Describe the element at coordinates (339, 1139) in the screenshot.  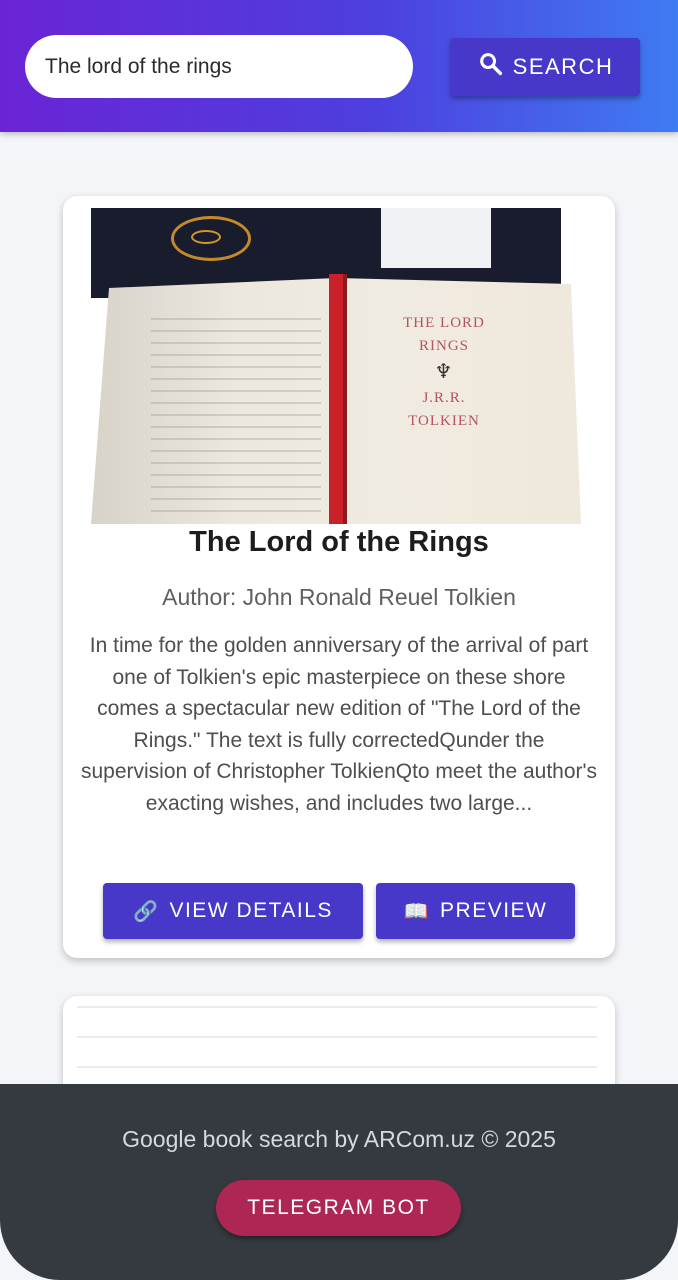
I see `footer-text: Google book search by ARCom.uz © 2025` at that location.